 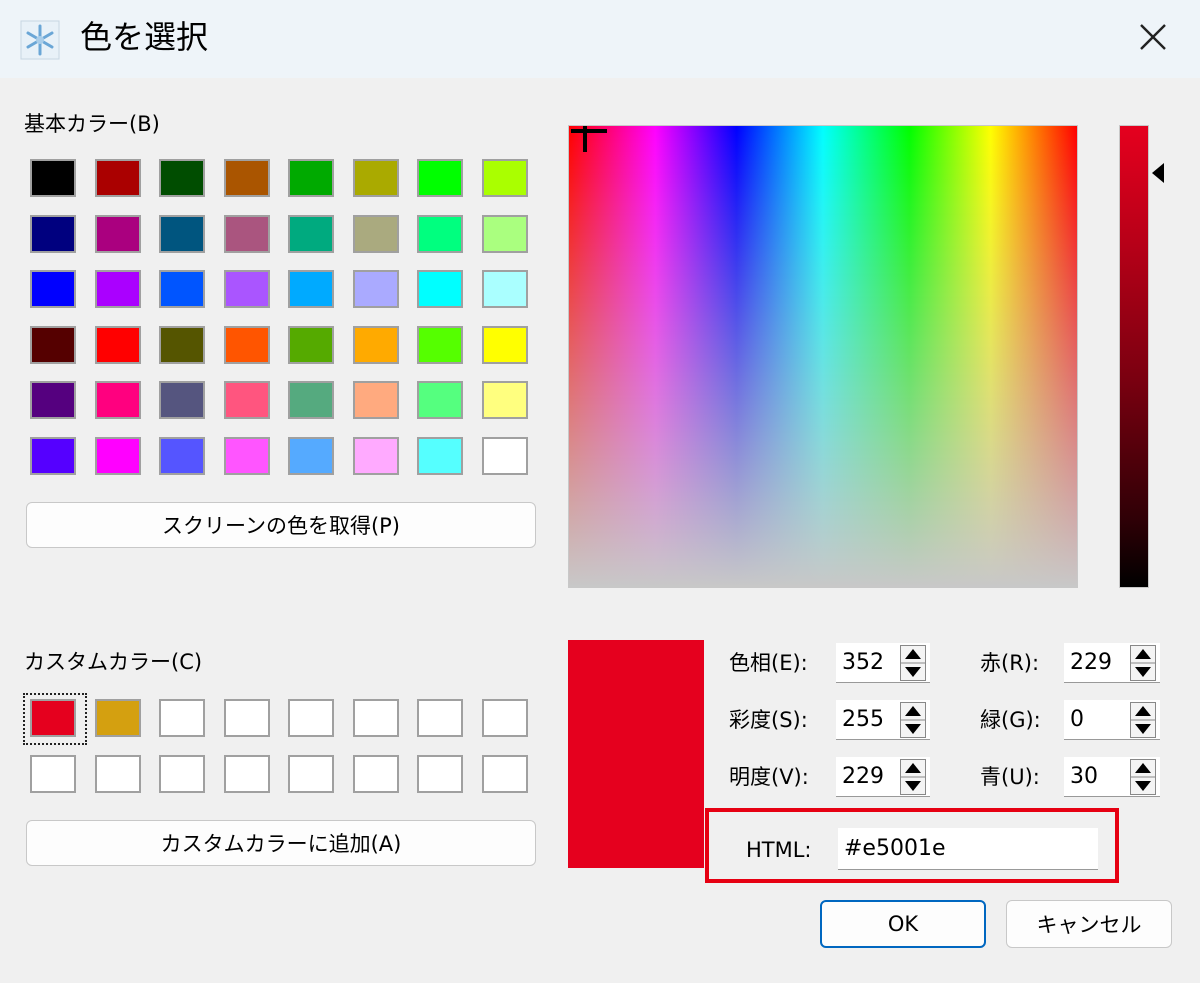 I want to click on title-bar: 色を選択, so click(x=600, y=39).